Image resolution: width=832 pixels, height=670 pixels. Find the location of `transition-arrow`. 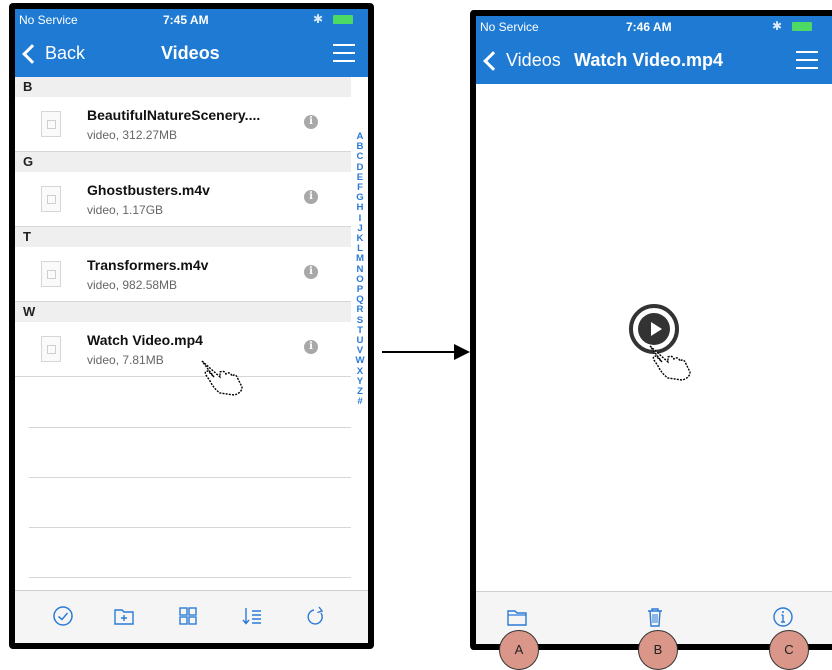

transition-arrow is located at coordinates (420, 352).